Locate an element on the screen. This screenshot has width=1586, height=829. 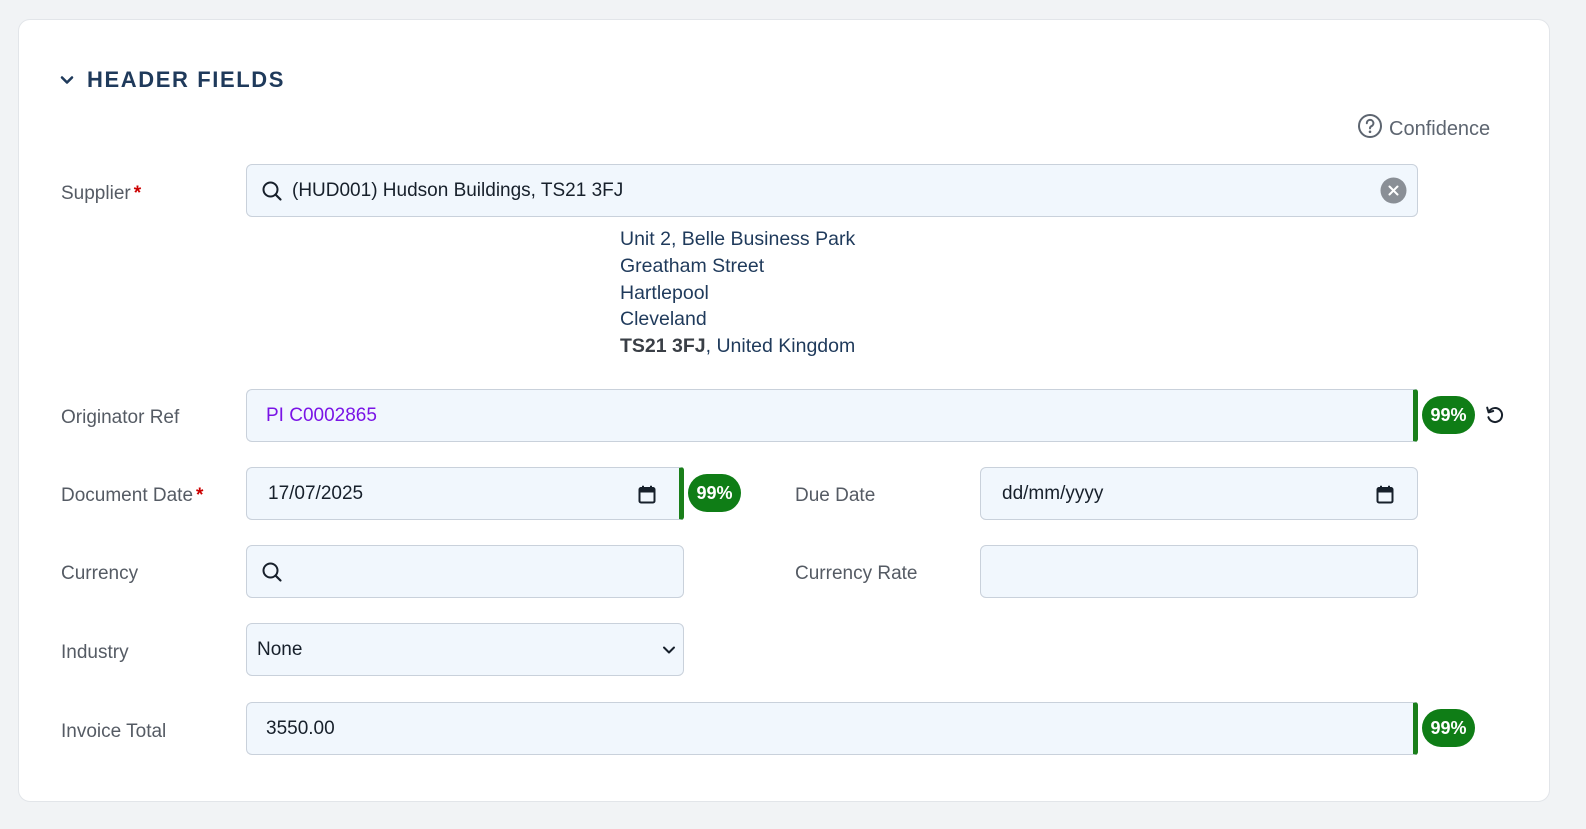
section-title: HEADER FIELDS is located at coordinates (186, 79).